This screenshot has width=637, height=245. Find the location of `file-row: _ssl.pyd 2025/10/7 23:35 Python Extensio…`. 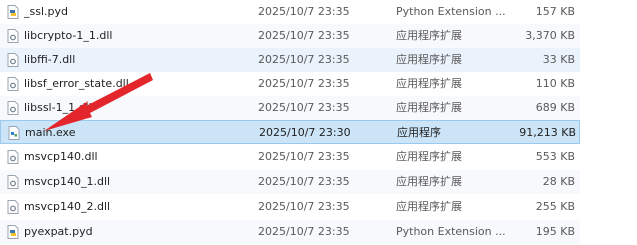

file-row: _ssl.pyd 2025/10/7 23:35 Python Extensio… is located at coordinates (290, 12).